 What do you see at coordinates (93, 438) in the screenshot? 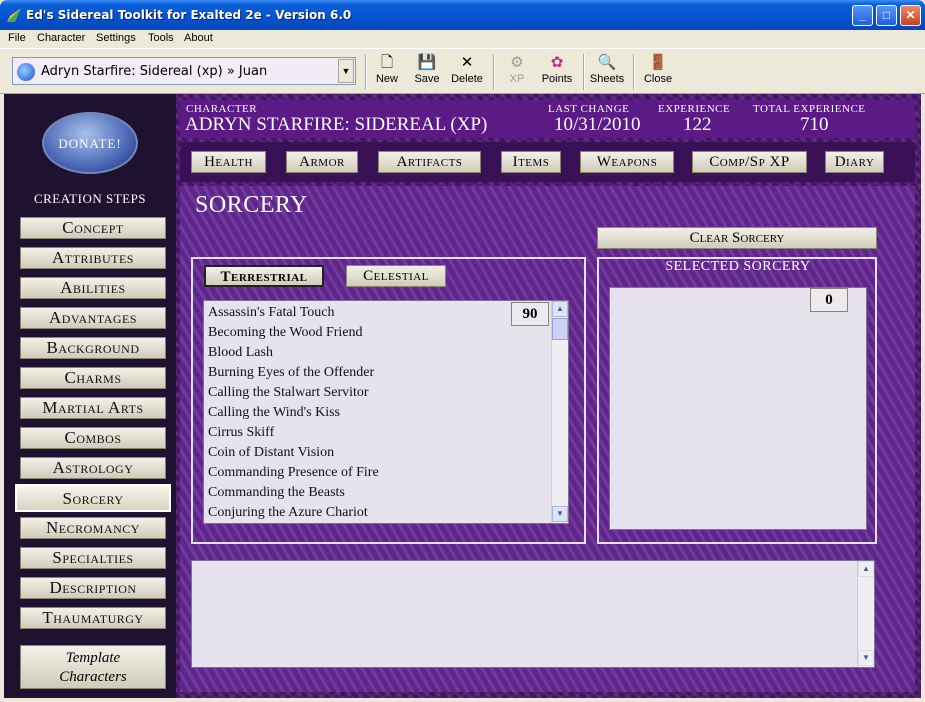
I see `step-combos: Combos` at bounding box center [93, 438].